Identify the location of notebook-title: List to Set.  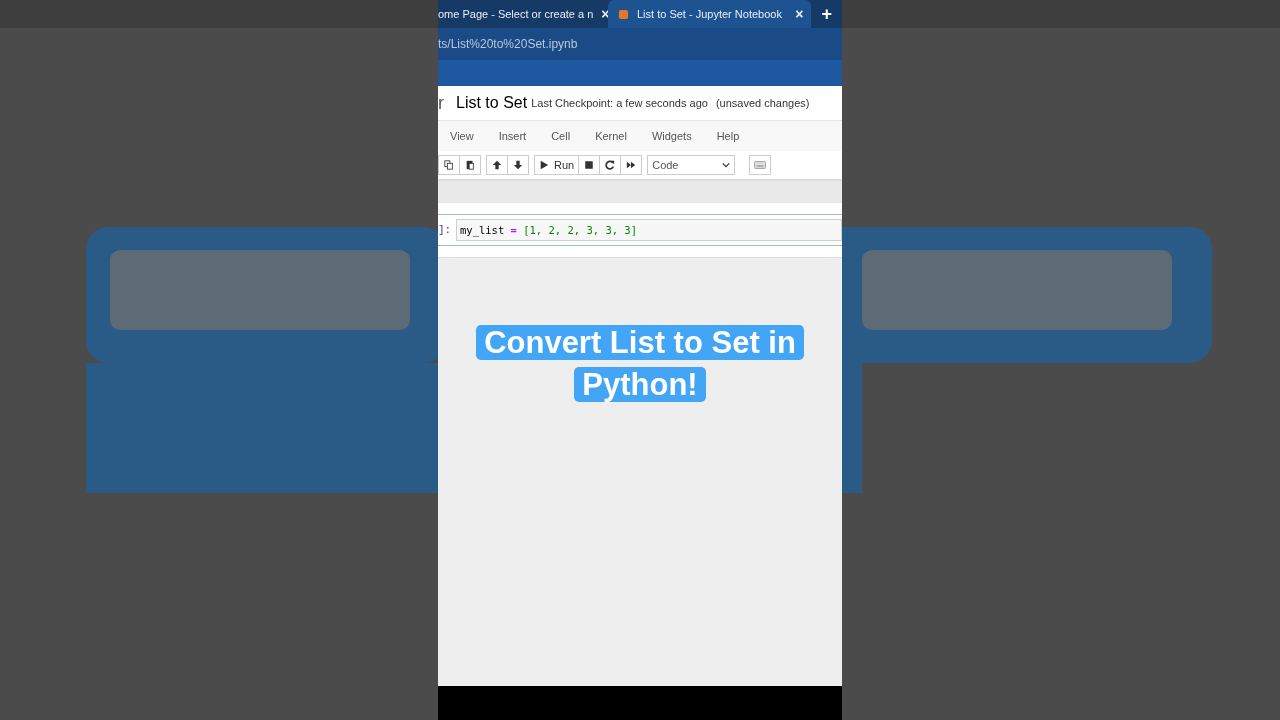
(492, 103).